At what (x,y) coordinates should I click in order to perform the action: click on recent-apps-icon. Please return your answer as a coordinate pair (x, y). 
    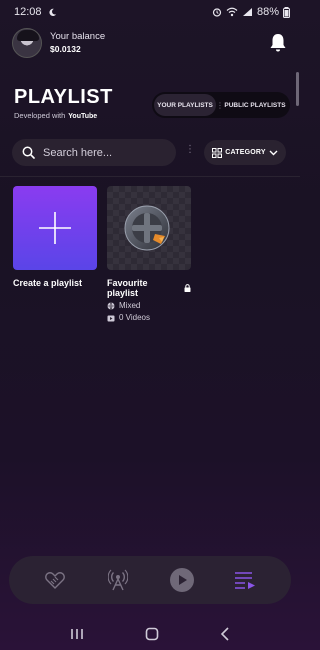
    Looking at the image, I should click on (77, 634).